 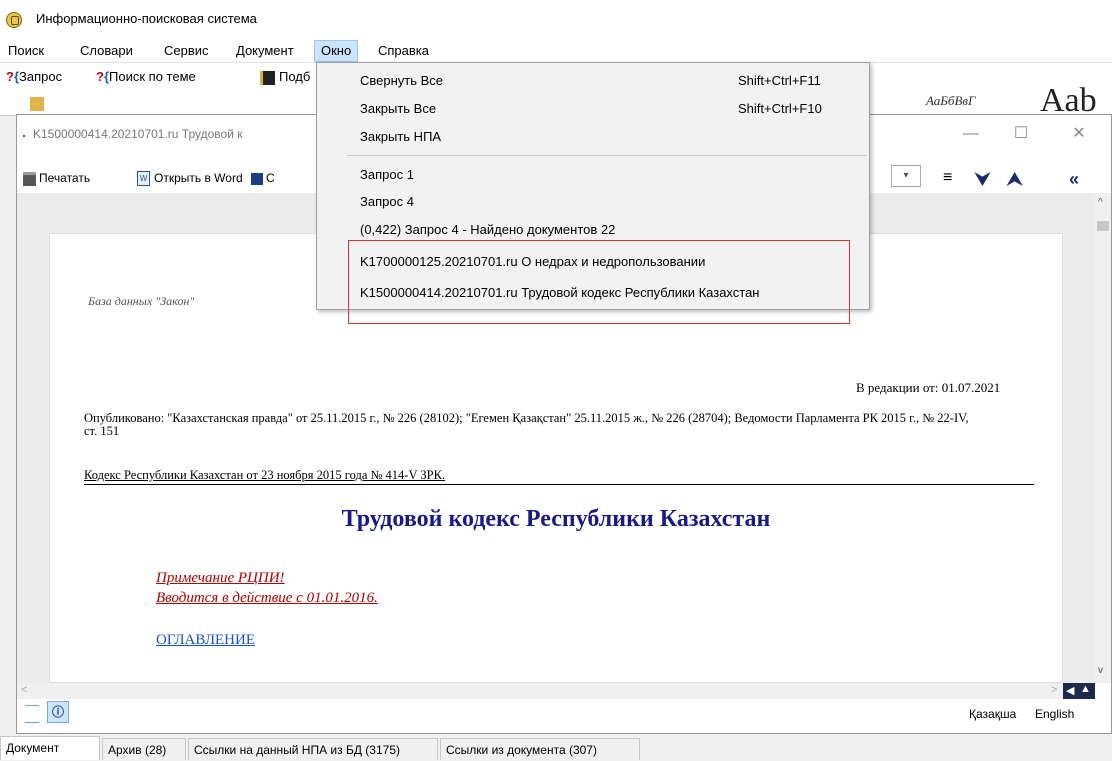 I want to click on note-title: Примечание РЦПИ!, so click(x=220, y=578).